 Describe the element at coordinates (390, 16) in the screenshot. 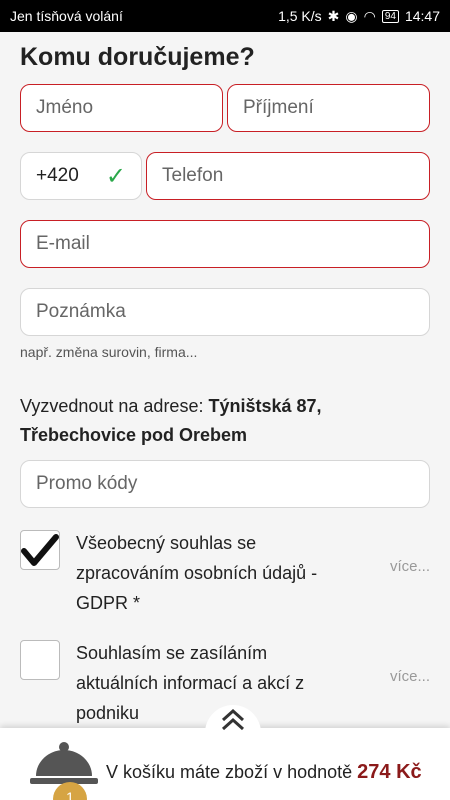

I see `battery-icon: 94` at that location.